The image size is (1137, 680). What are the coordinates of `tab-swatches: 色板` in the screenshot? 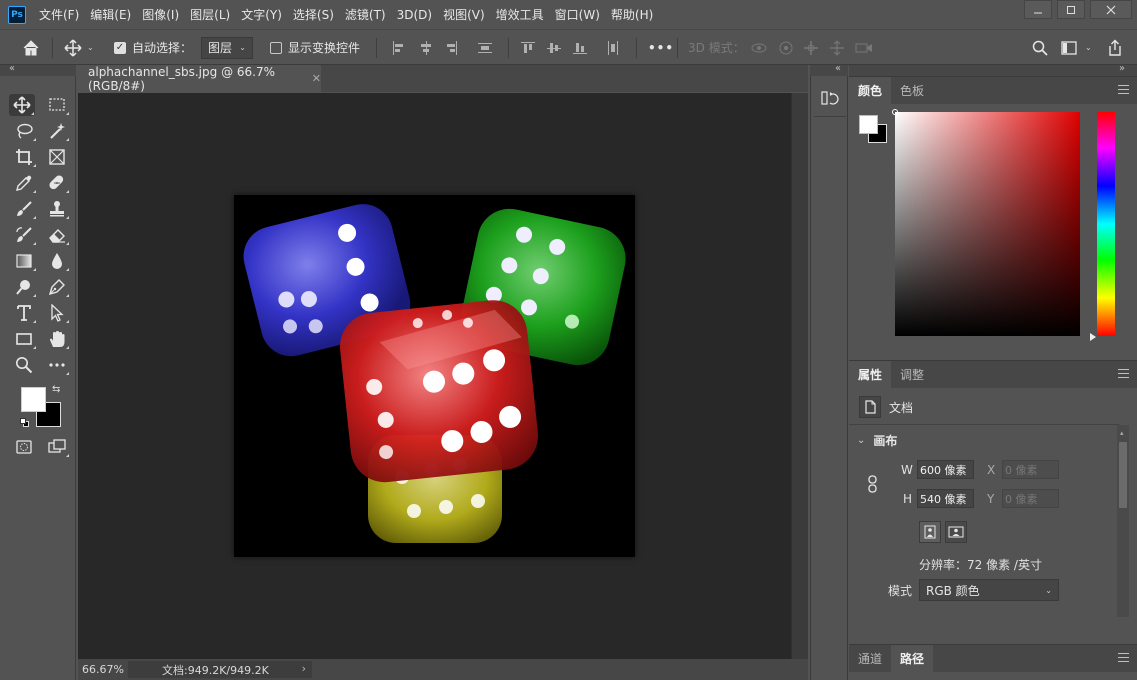 It's located at (912, 90).